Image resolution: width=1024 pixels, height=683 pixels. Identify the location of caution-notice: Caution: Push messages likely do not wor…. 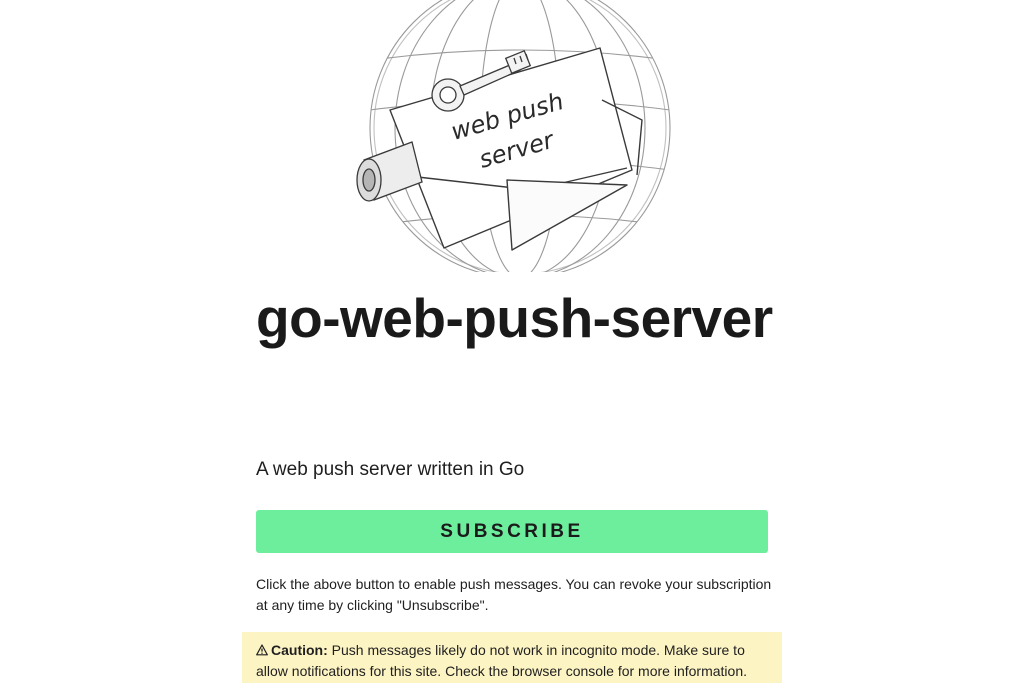
(512, 657).